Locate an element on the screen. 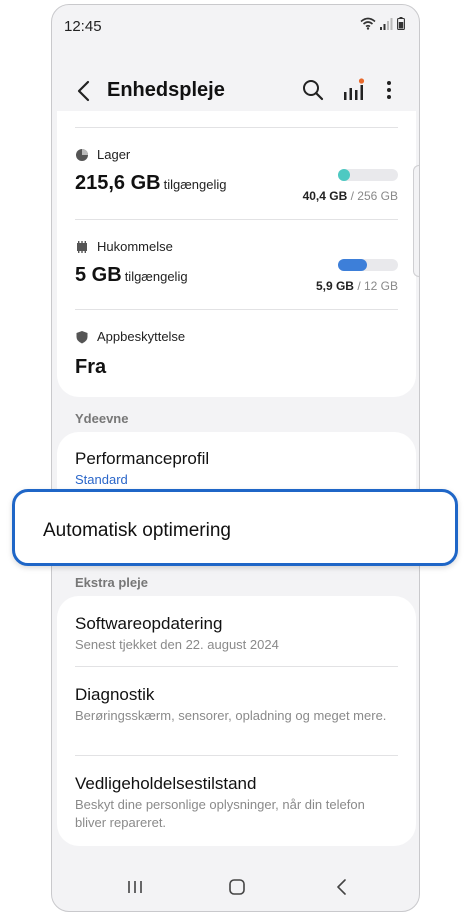 The height and width of the screenshot is (915, 470). status-time: 12:45 is located at coordinates (83, 26).